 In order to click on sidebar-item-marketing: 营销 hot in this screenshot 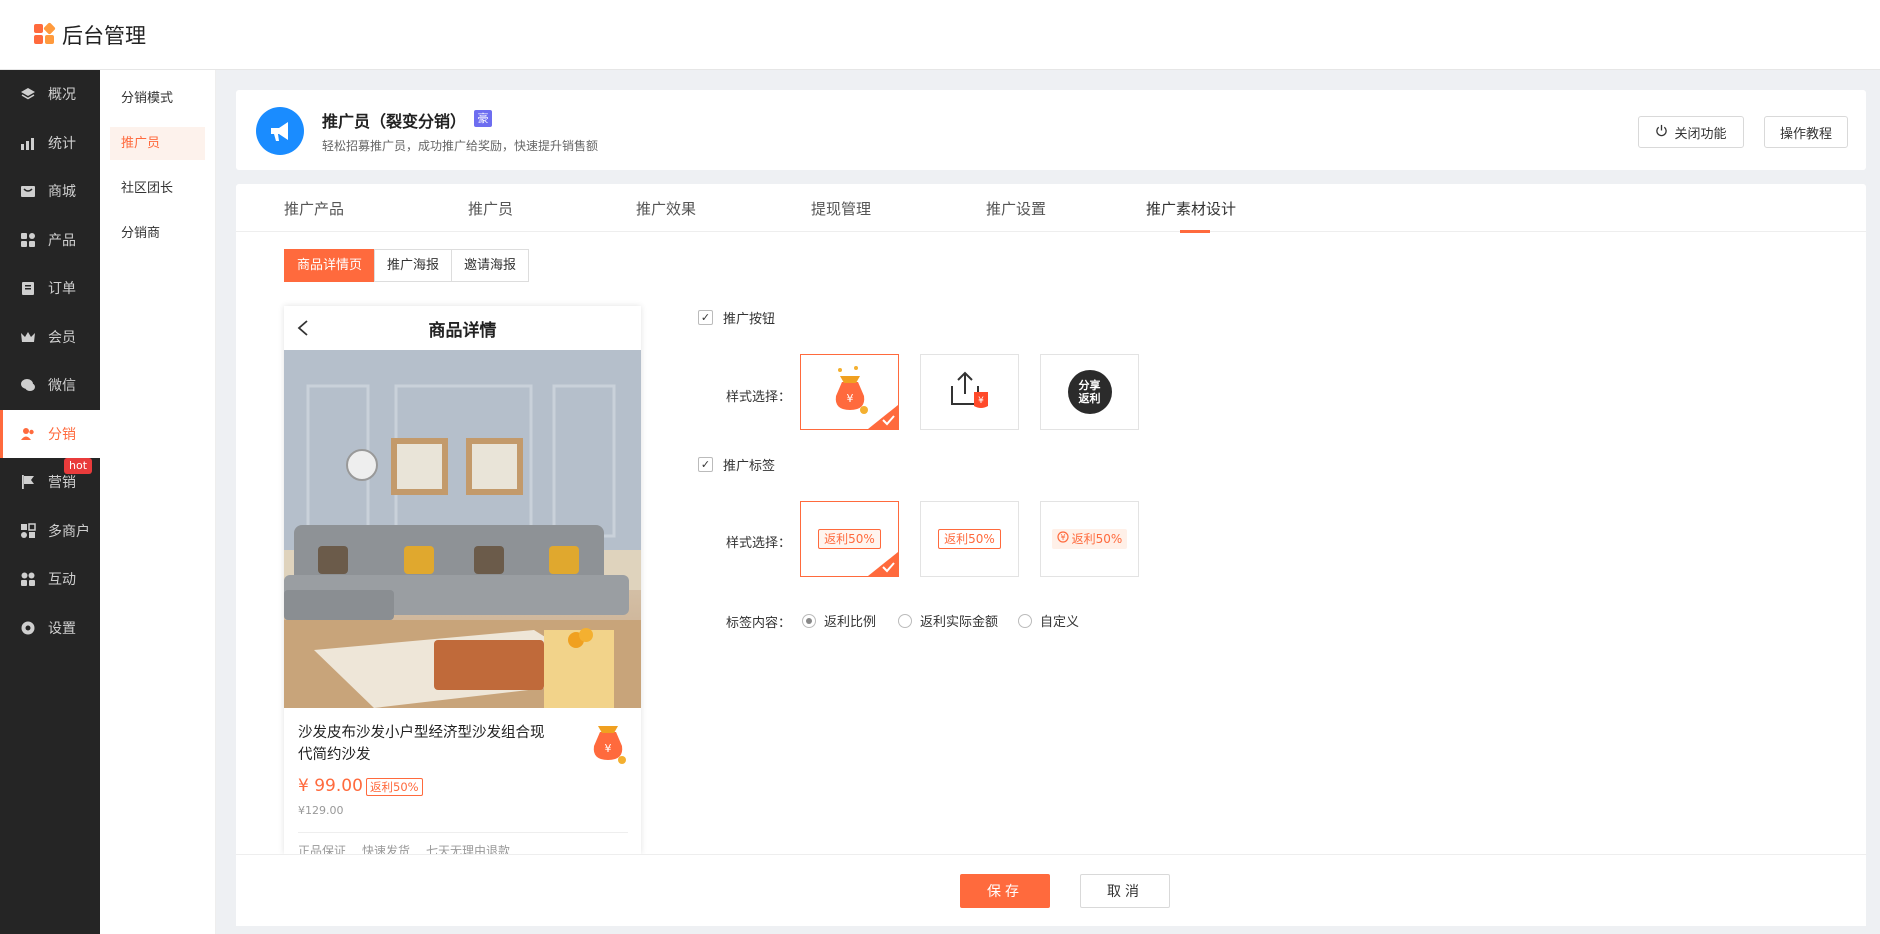, I will do `click(50, 482)`.